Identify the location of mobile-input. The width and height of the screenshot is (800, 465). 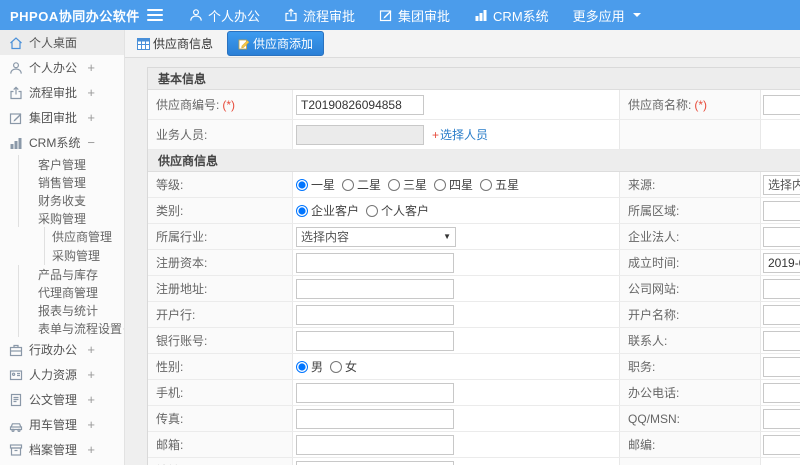
(375, 392).